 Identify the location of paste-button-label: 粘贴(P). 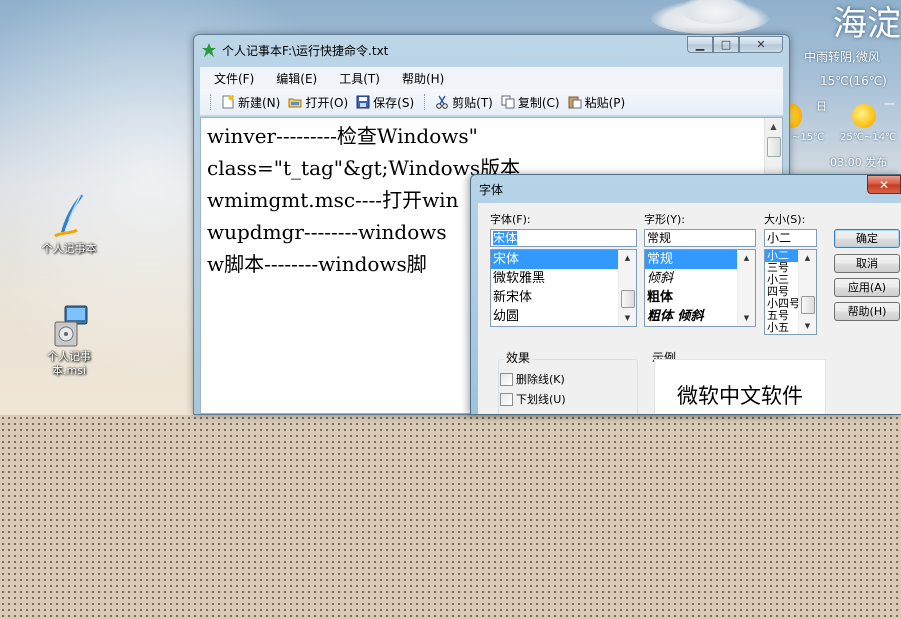
(605, 102).